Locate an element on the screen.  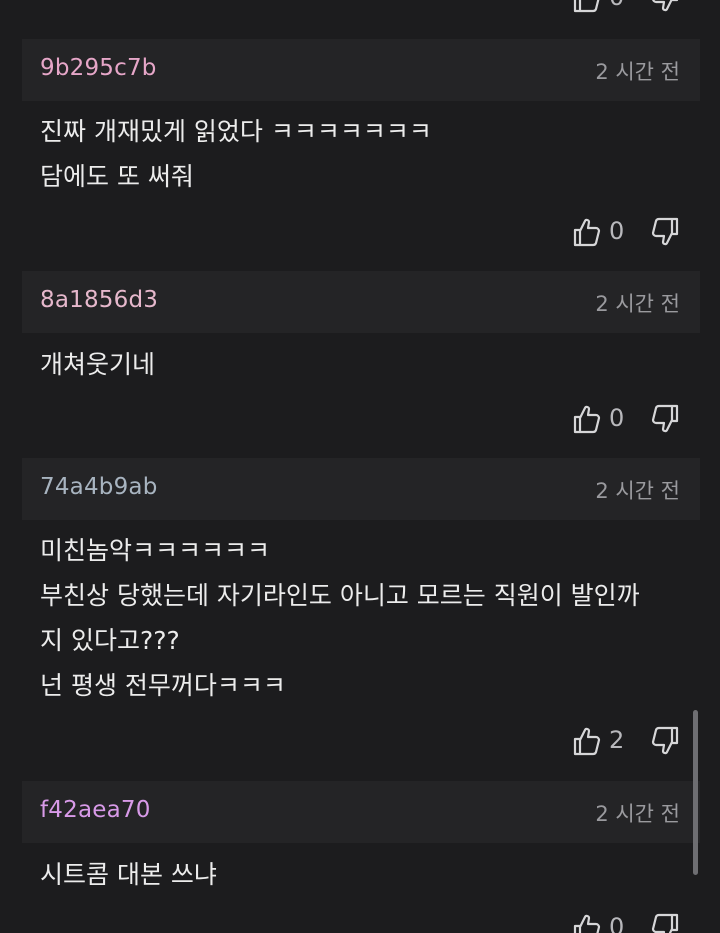
comment-header: 8a1856d3 2 시간 전 is located at coordinates (361, 302).